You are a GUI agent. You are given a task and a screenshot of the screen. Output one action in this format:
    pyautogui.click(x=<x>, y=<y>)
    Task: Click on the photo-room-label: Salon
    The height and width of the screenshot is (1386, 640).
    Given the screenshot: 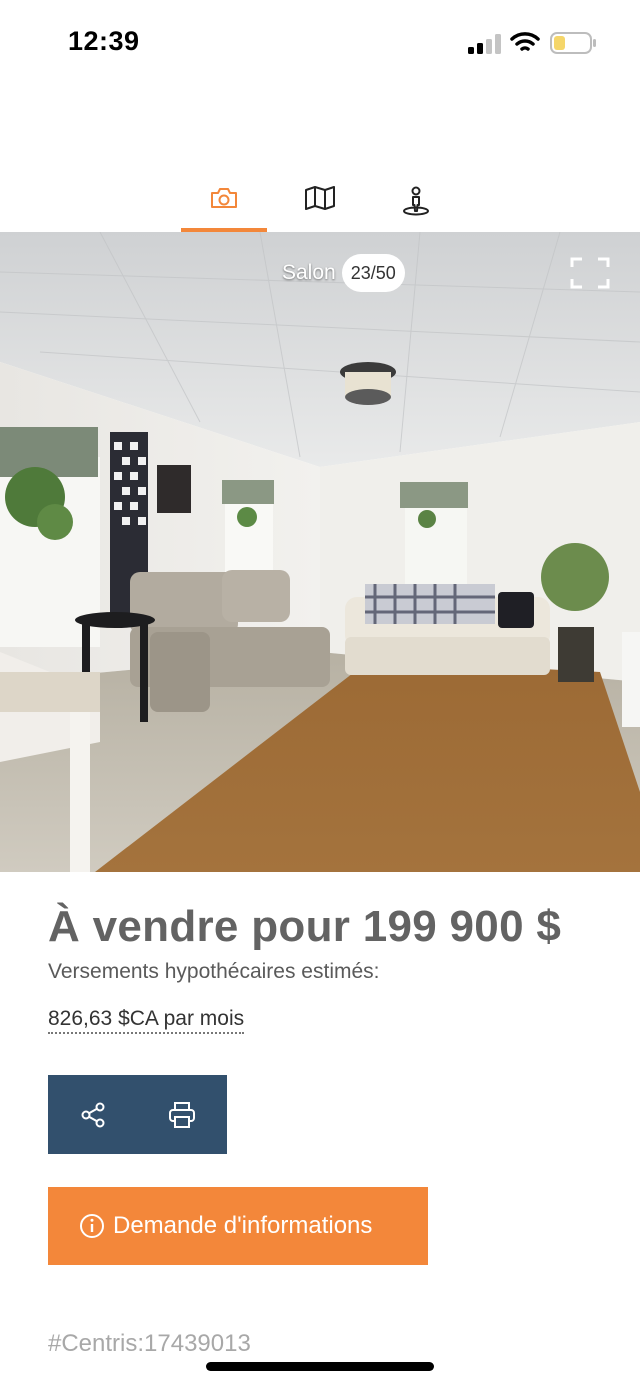 What is the action you would take?
    pyautogui.click(x=309, y=272)
    